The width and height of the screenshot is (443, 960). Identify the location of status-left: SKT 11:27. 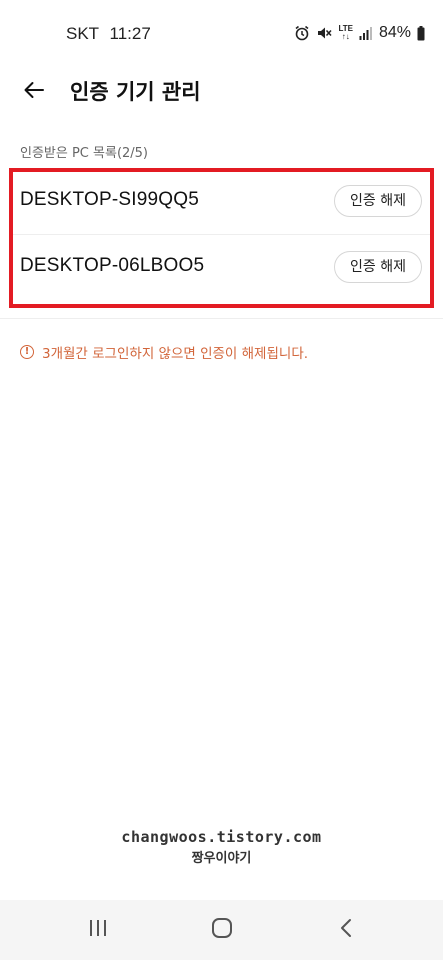
(108, 34).